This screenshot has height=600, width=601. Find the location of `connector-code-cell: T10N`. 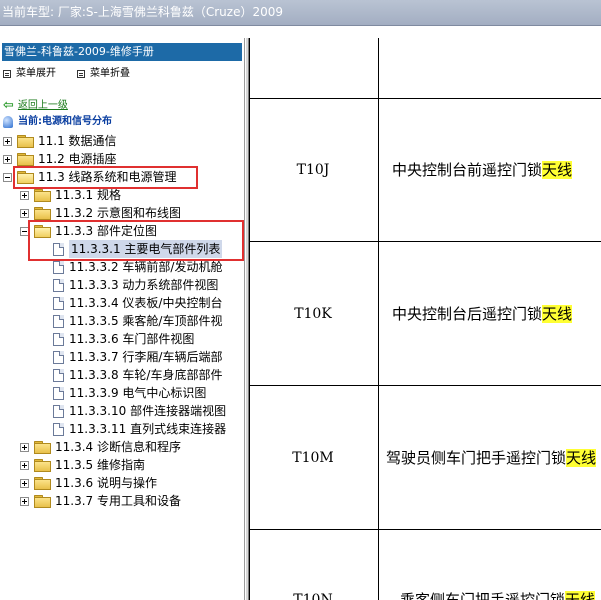

connector-code-cell: T10N is located at coordinates (313, 596).